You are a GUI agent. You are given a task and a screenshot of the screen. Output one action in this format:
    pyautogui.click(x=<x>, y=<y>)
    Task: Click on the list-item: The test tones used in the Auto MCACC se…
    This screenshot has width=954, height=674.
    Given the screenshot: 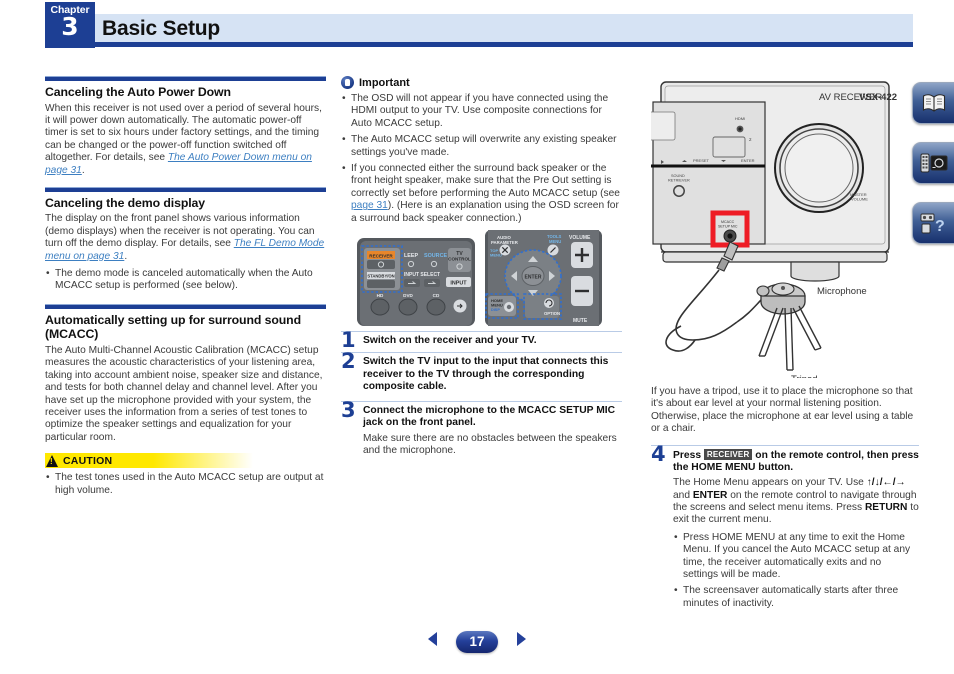 What is the action you would take?
    pyautogui.click(x=185, y=484)
    